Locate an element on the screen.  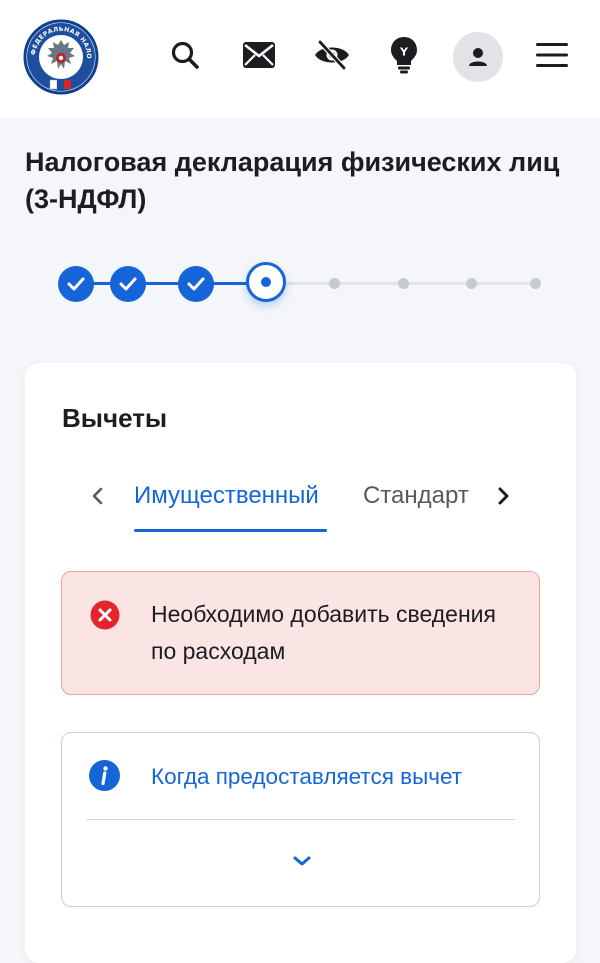
mail-button is located at coordinates (259, 55).